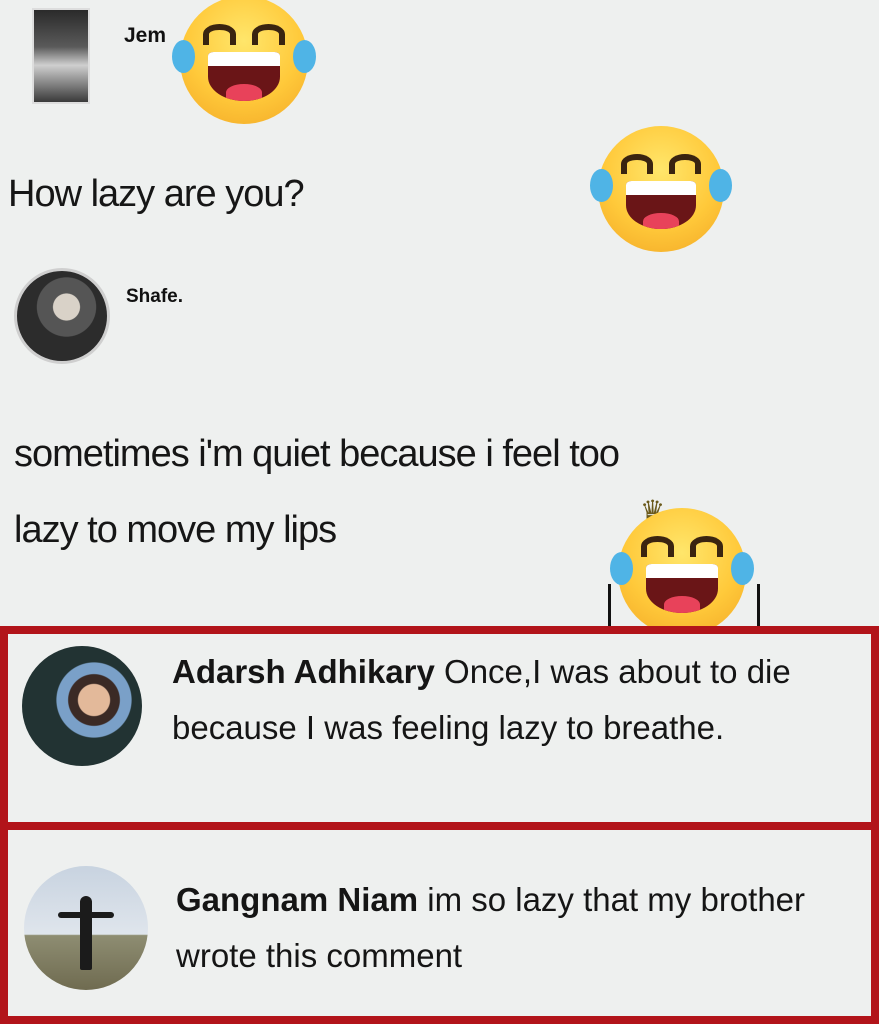 The width and height of the screenshot is (879, 1024). I want to click on shafe-avatar, so click(62, 316).